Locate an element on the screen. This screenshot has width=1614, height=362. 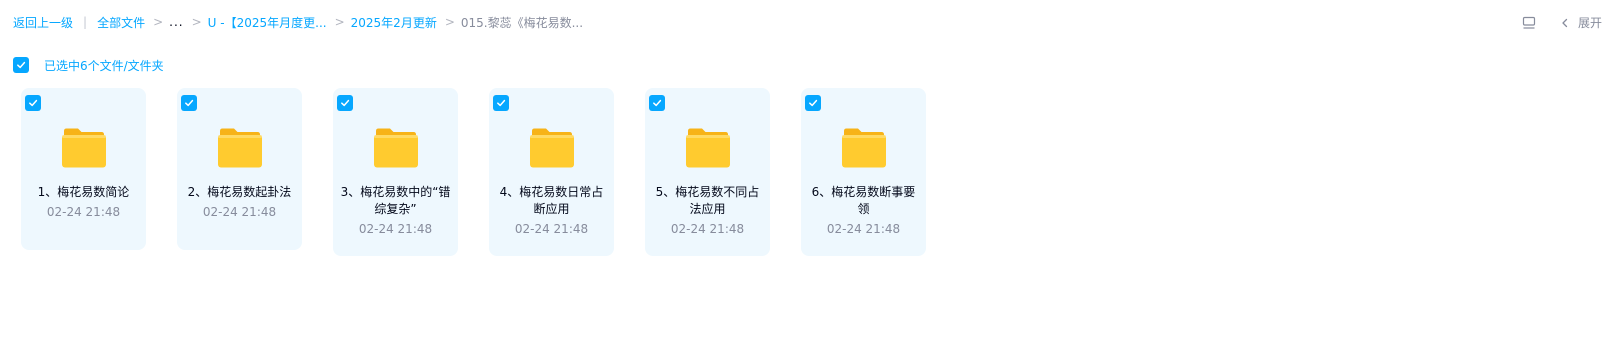
expand-label: 展开 is located at coordinates (1589, 22).